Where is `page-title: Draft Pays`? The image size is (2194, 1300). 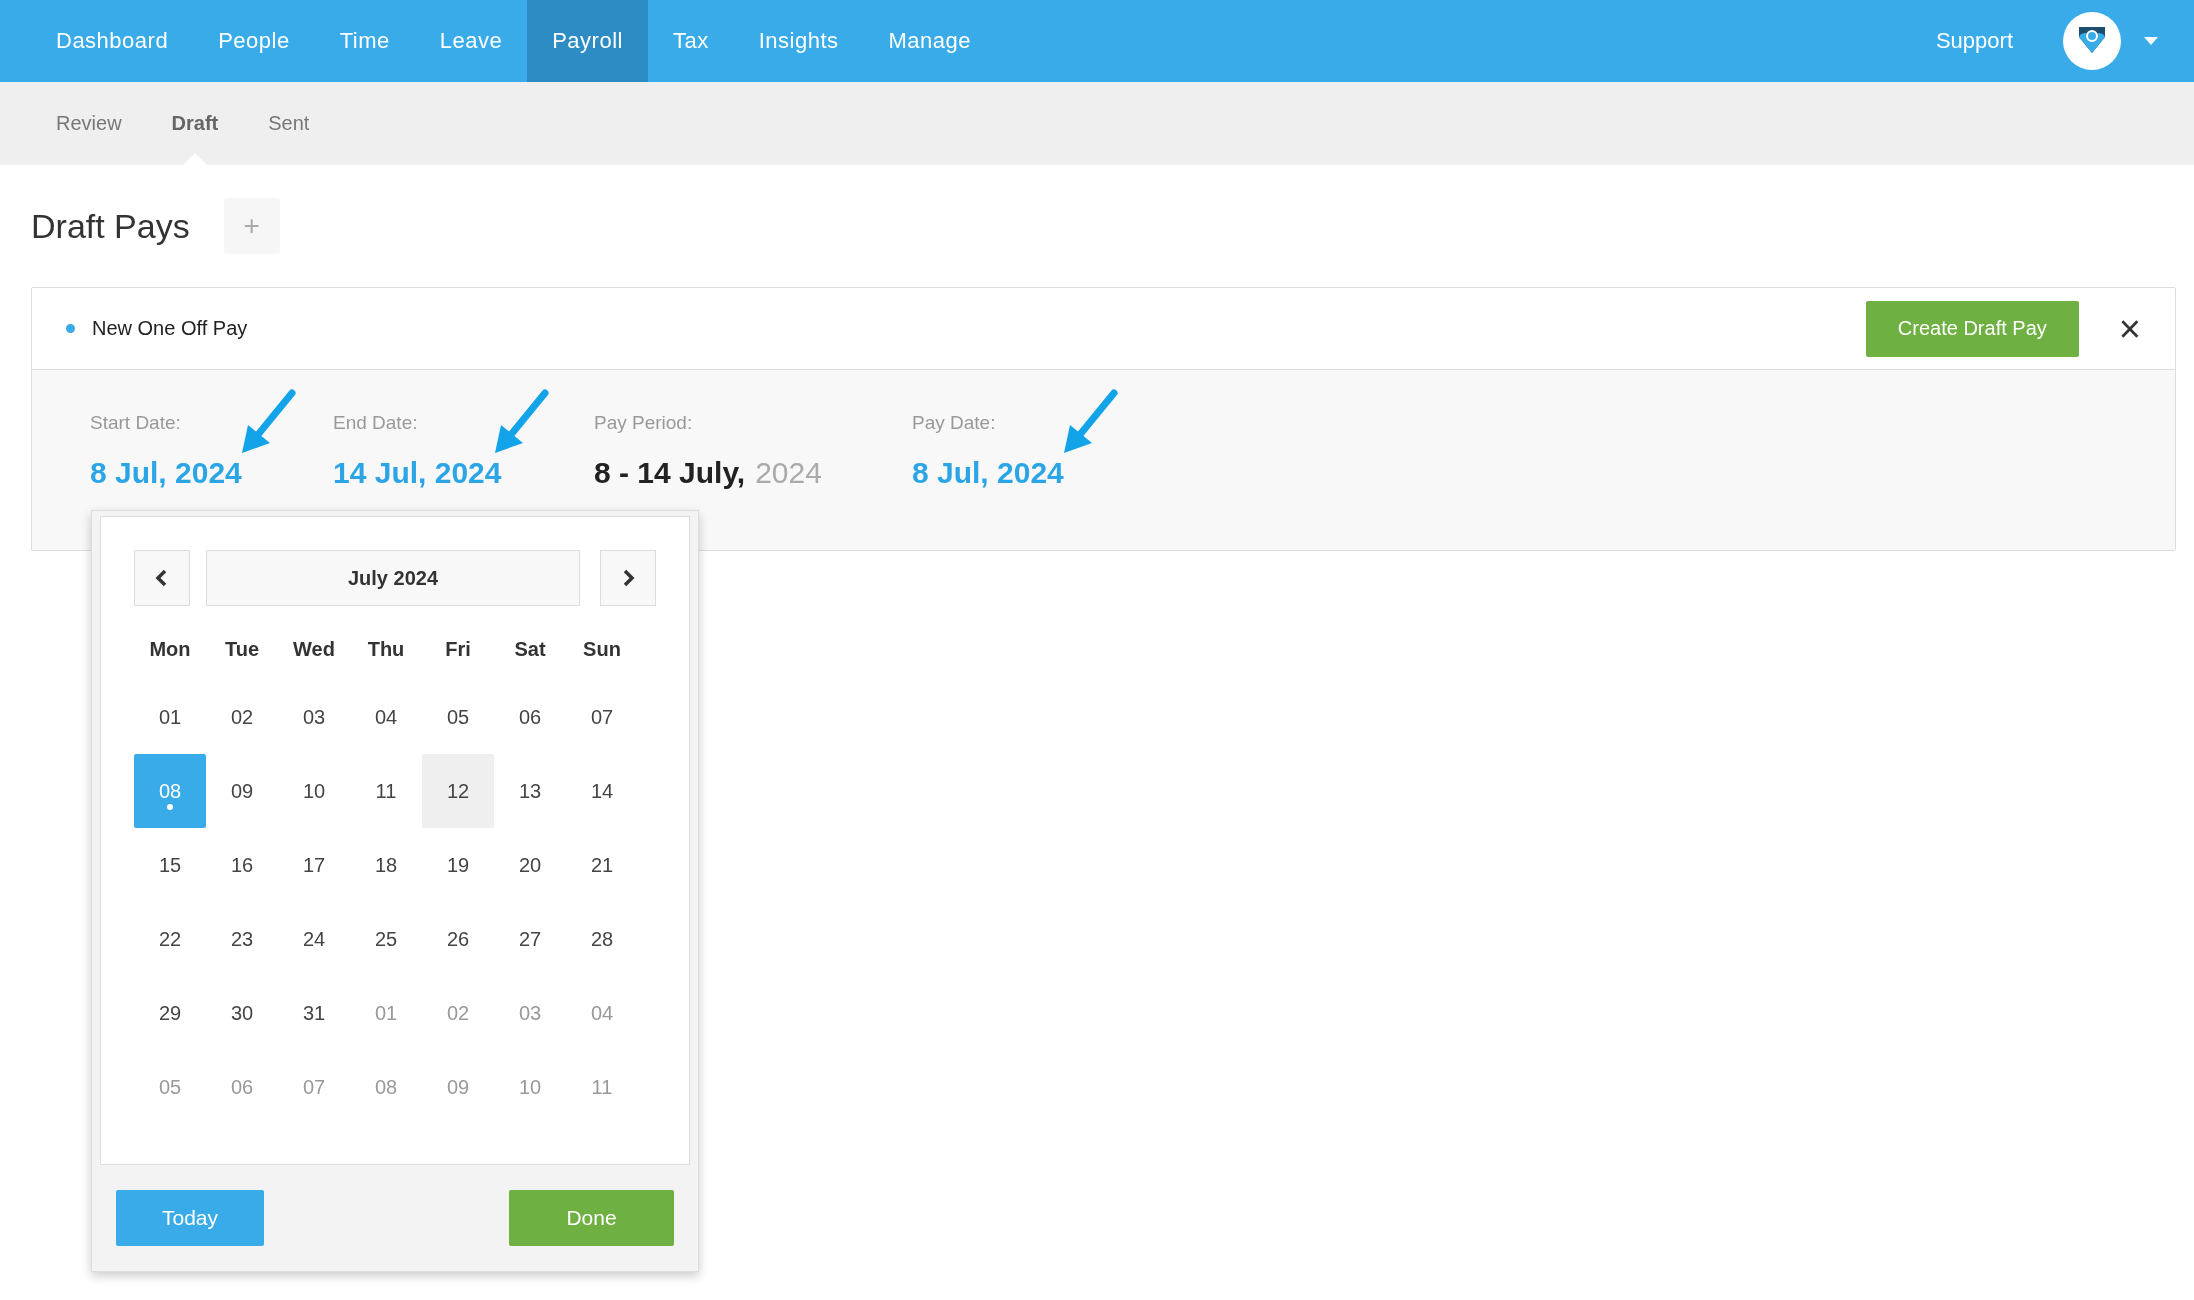
page-title: Draft Pays is located at coordinates (110, 226).